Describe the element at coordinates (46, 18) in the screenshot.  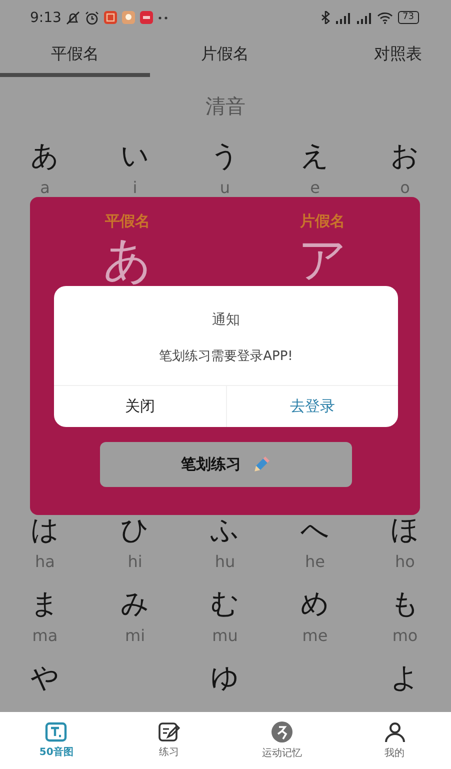
I see `status-time: 9:13` at that location.